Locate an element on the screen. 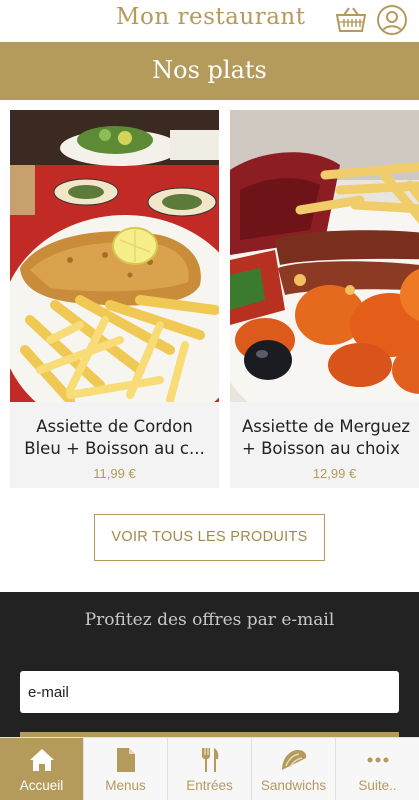  tab-label: Entrées is located at coordinates (209, 785).